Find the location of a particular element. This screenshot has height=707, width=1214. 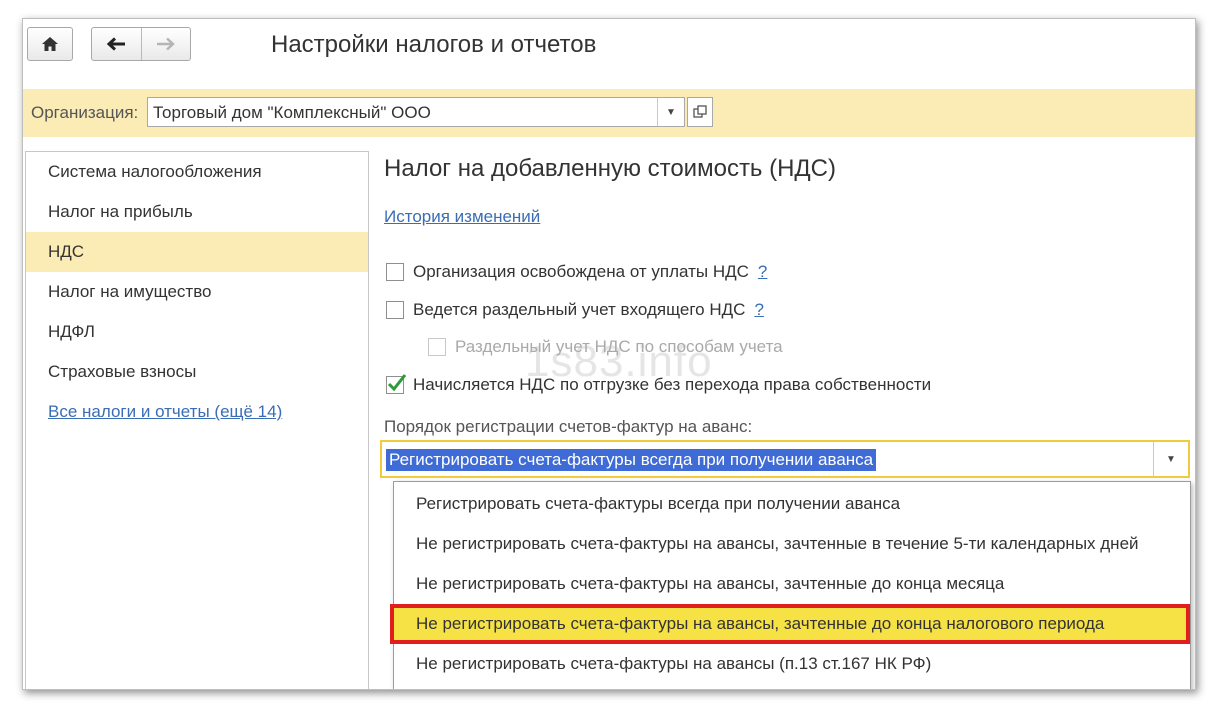

exempt-checkbox is located at coordinates (395, 272).